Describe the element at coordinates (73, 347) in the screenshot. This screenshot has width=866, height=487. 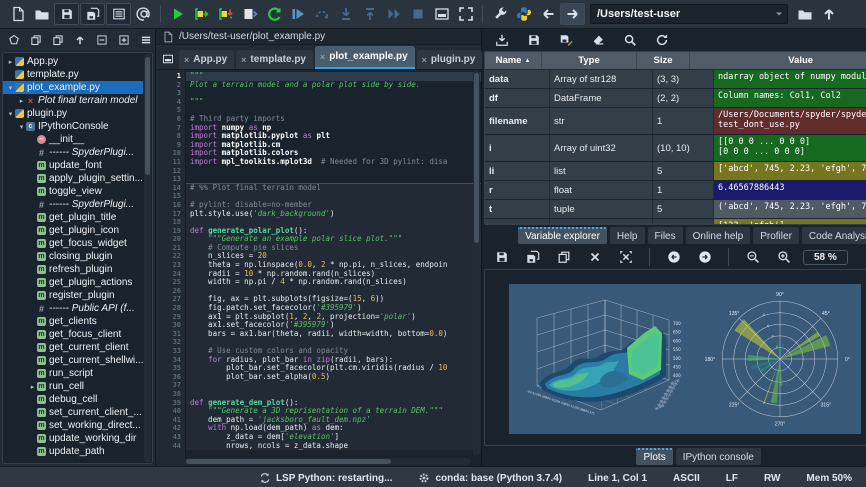
I see `outline-item: m get_current_client` at that location.